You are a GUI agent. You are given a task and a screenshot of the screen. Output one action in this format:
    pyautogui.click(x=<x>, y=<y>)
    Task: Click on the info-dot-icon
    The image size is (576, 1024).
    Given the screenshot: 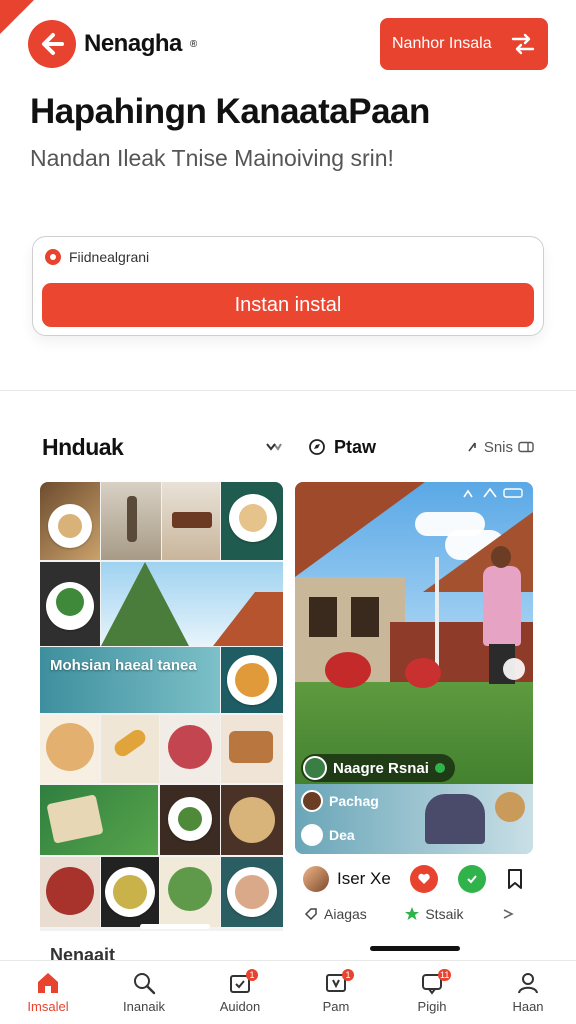 What is the action you would take?
    pyautogui.click(x=53, y=257)
    